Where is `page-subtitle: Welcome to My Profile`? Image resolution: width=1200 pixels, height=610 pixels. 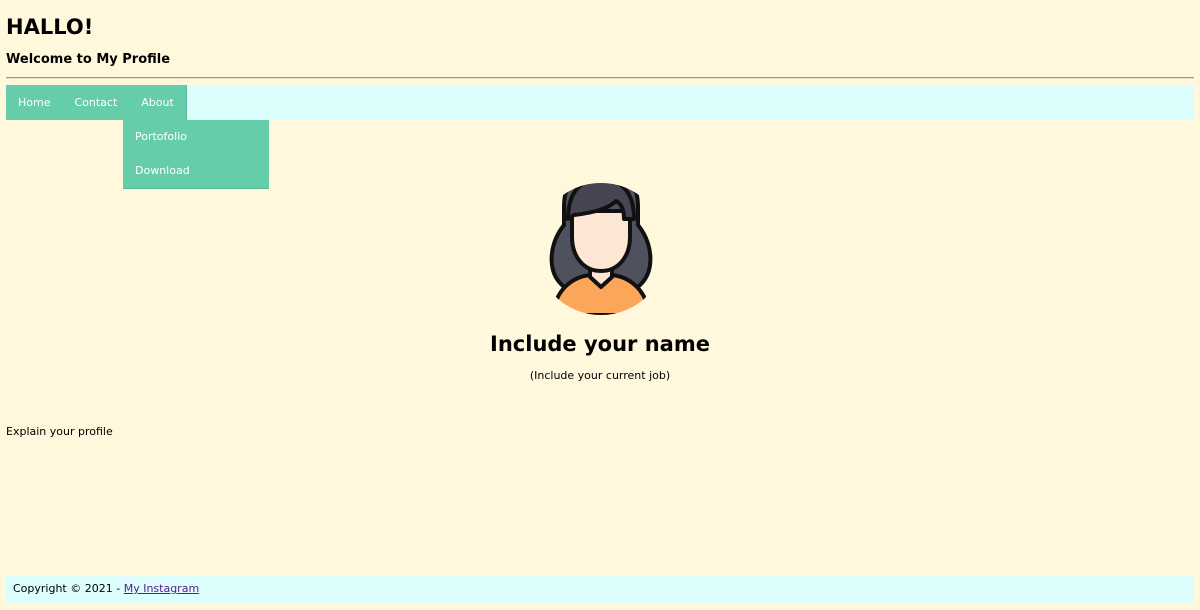 page-subtitle: Welcome to My Profile is located at coordinates (88, 59).